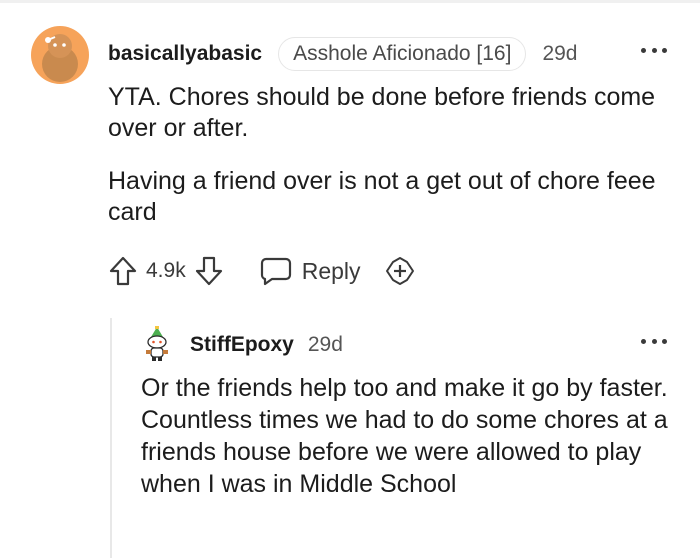 The height and width of the screenshot is (558, 700). I want to click on reply-label: Reply, so click(331, 270).